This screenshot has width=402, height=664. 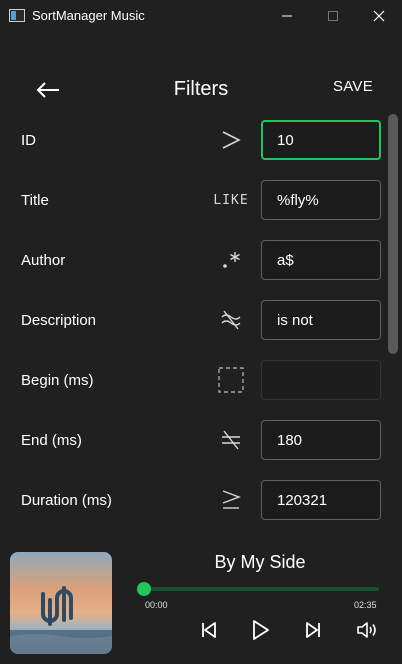 I want to click on volume-icon, so click(x=366, y=630).